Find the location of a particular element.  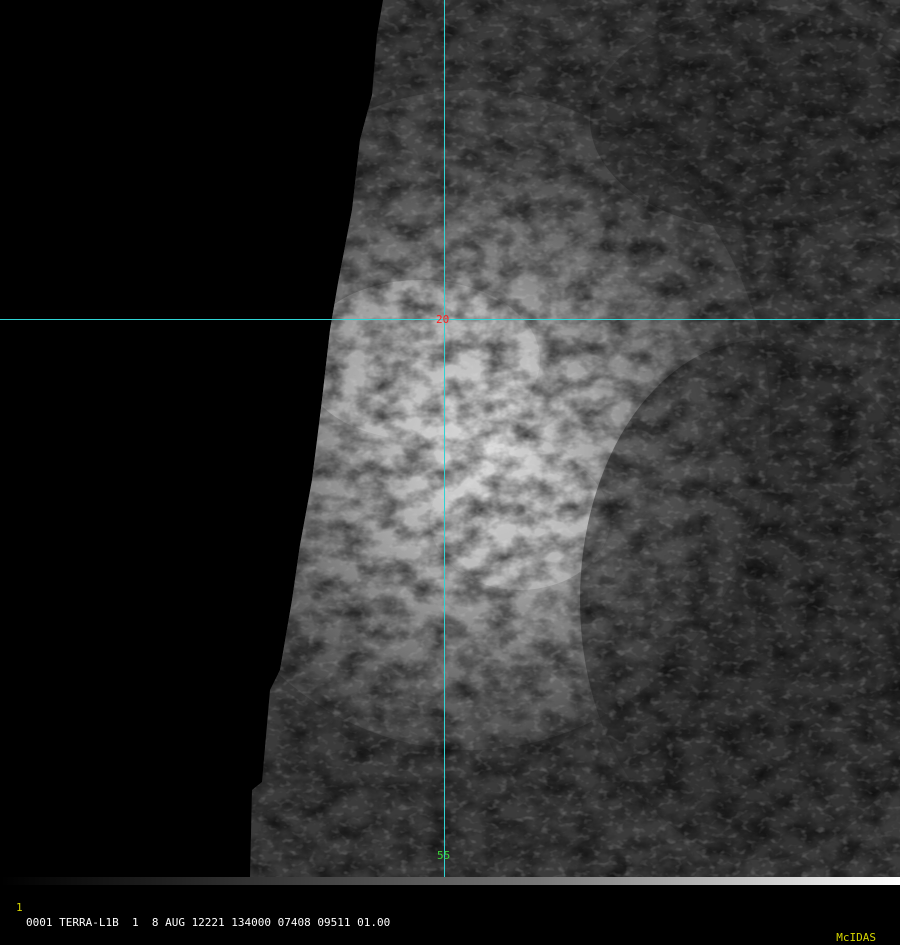

mcidas-label: McIDAS is located at coordinates (856, 937).